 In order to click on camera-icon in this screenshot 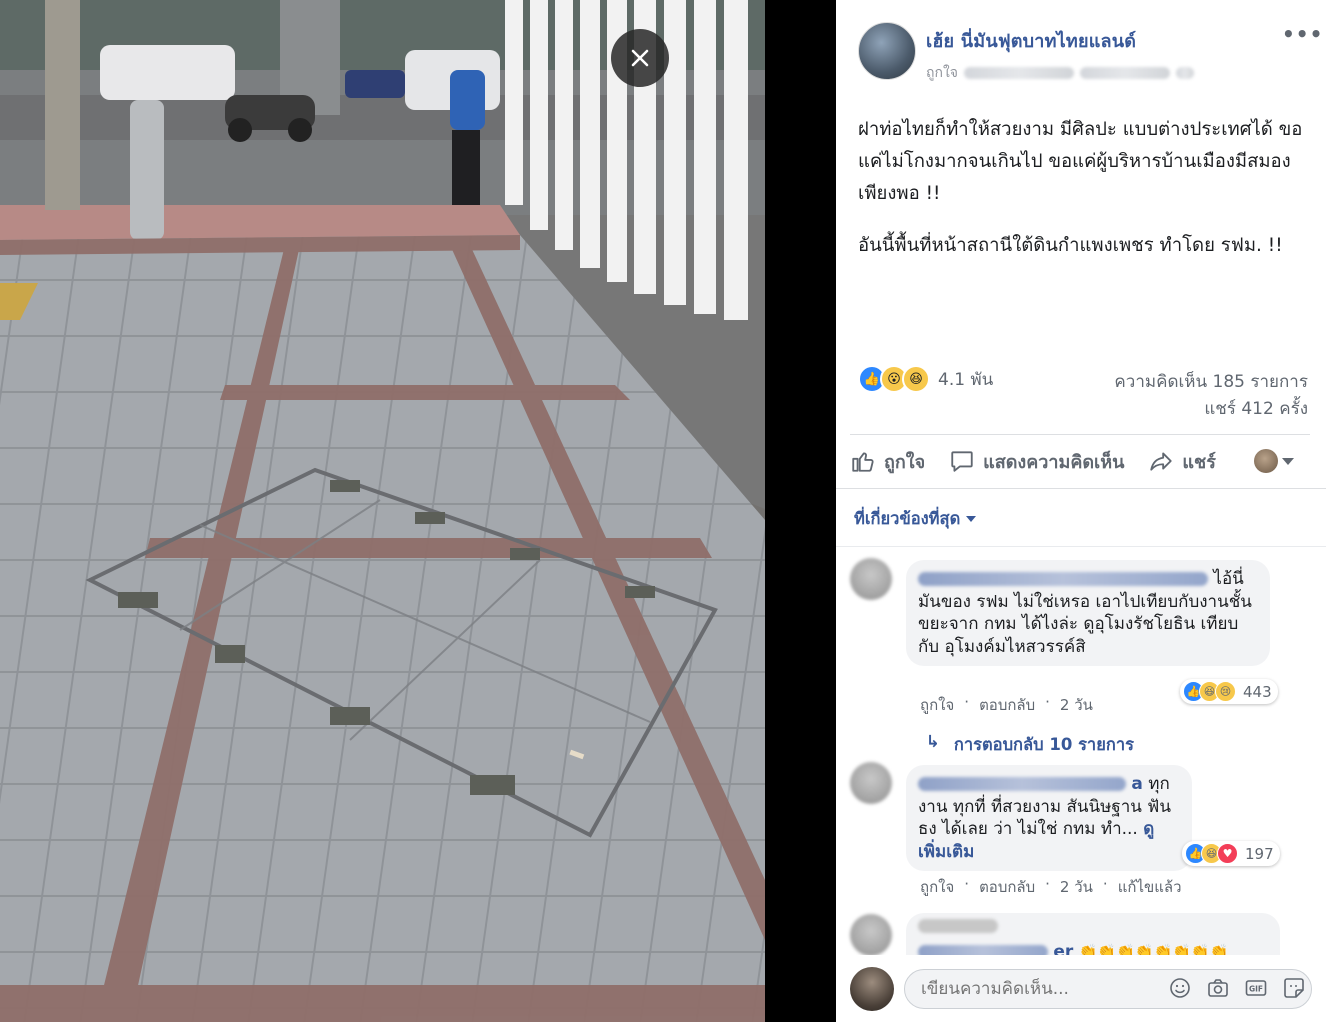, I will do `click(1218, 988)`.